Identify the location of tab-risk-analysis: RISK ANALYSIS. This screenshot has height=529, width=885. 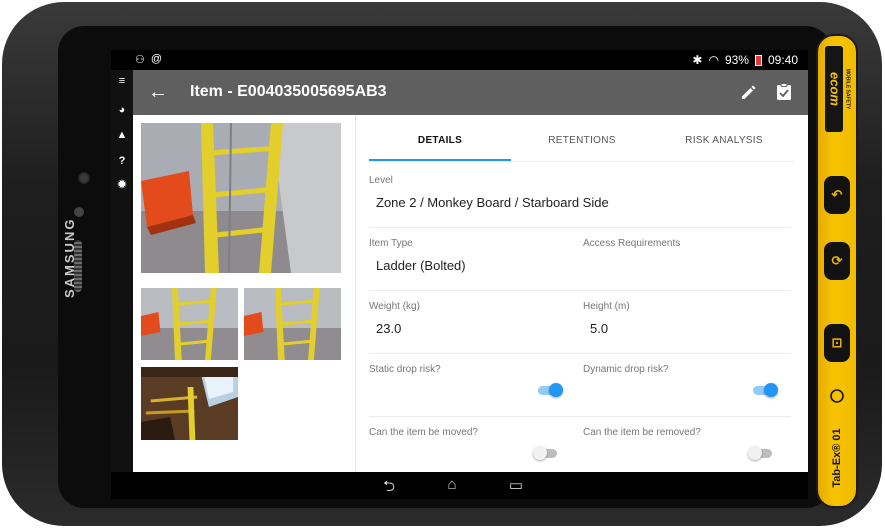
(724, 143).